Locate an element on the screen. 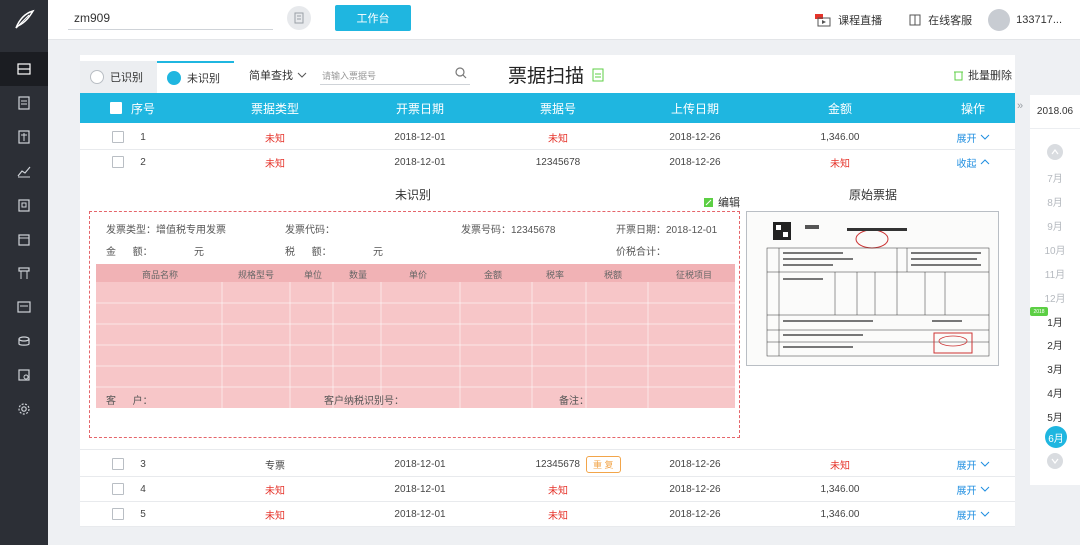 Image resolution: width=1080 pixels, height=545 pixels. calculator-button is located at coordinates (299, 18).